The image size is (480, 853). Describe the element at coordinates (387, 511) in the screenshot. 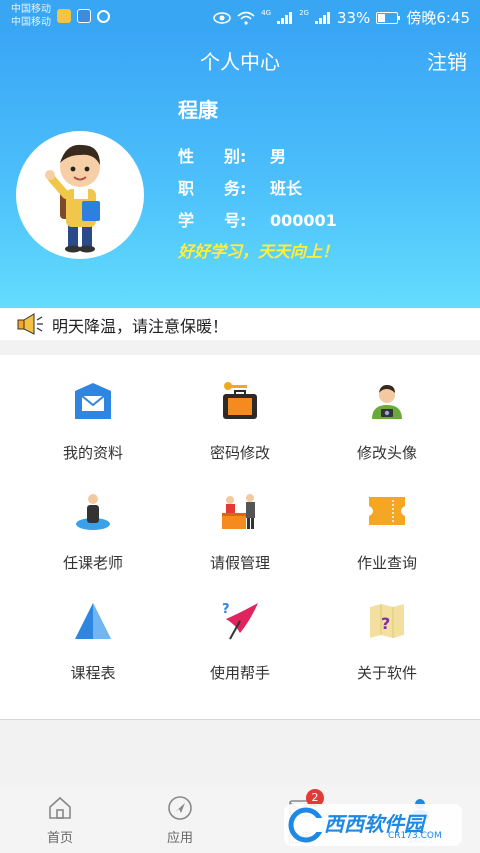

I see `ticket-icon` at that location.